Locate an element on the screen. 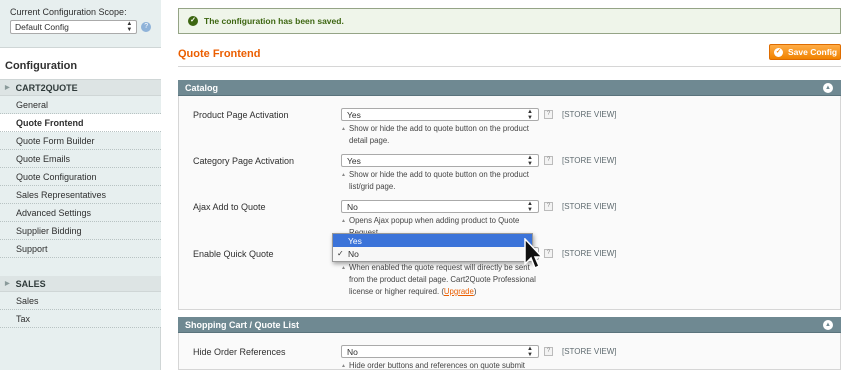  note-line: list/grid page. is located at coordinates (372, 186).